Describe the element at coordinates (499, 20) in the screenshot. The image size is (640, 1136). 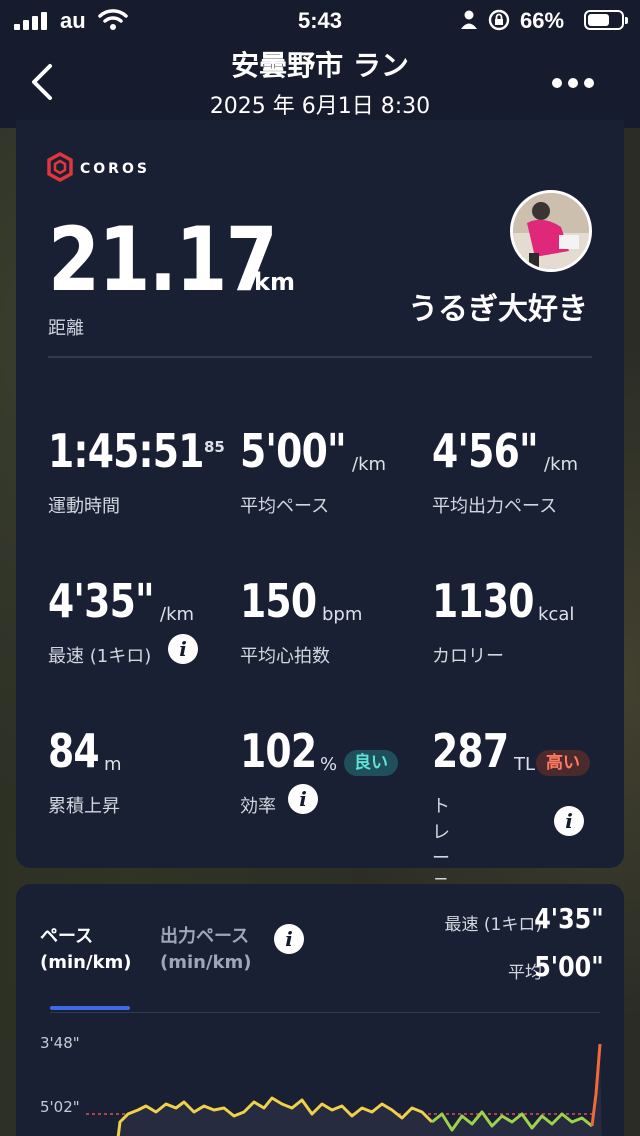
I see `rotation-lock-icon` at that location.